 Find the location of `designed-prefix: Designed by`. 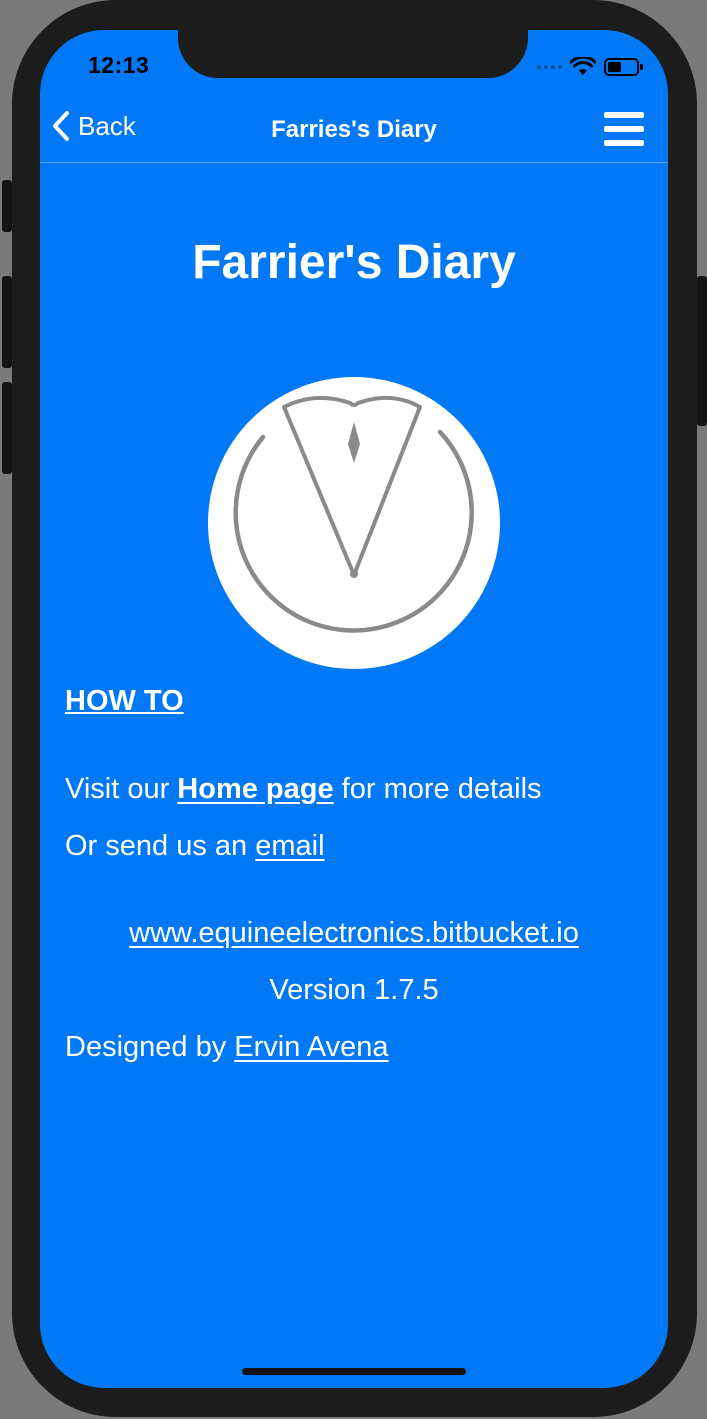

designed-prefix: Designed by is located at coordinates (150, 1047).